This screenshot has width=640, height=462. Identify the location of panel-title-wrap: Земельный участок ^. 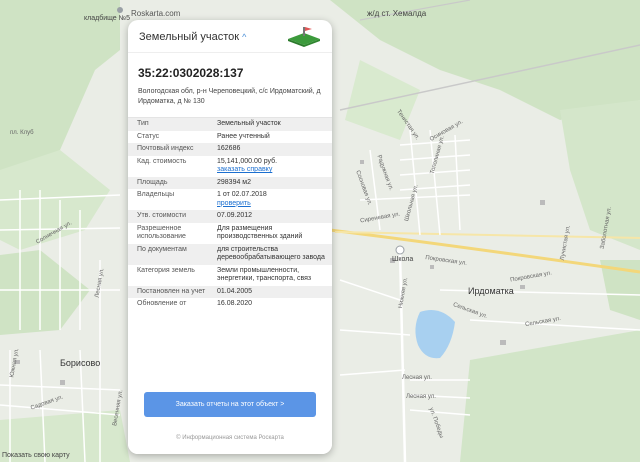
(192, 36).